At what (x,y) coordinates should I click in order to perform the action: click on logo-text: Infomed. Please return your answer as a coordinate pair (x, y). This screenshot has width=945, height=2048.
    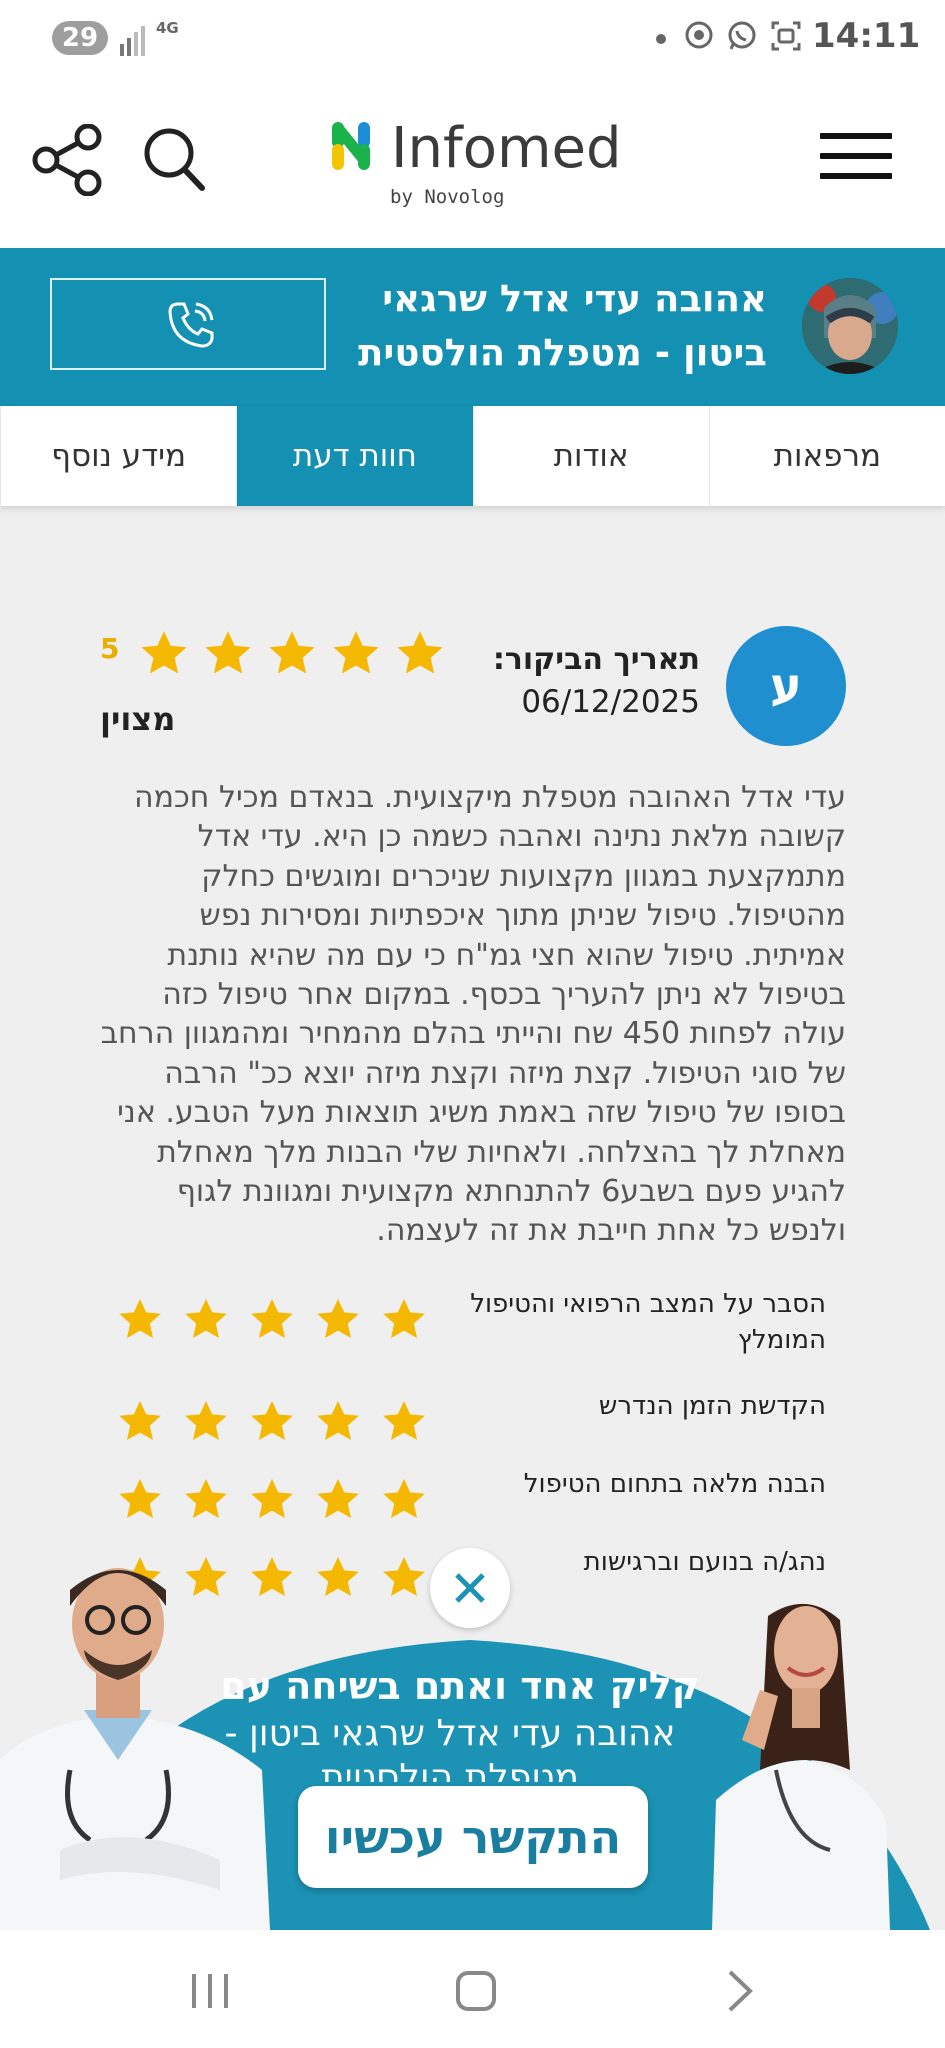
    Looking at the image, I should click on (506, 148).